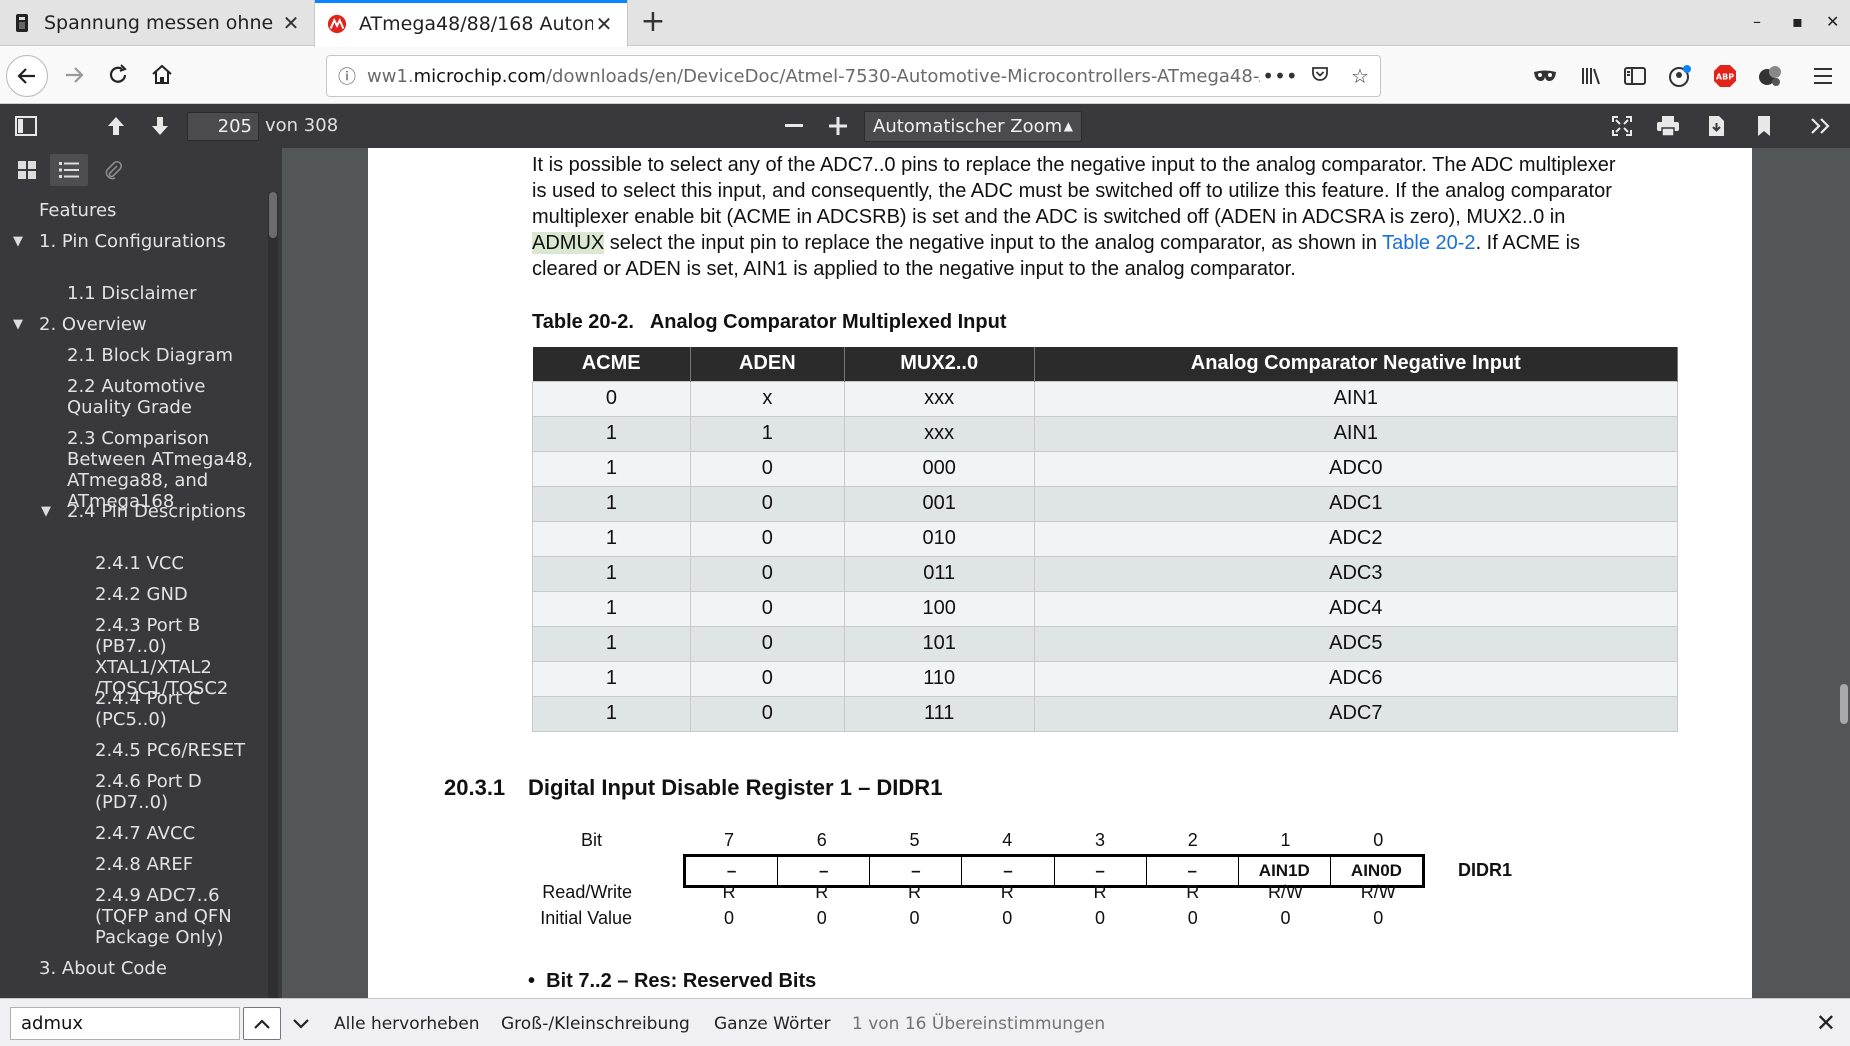 Image resolution: width=1850 pixels, height=1046 pixels. Describe the element at coordinates (103, 968) in the screenshot. I see `outline-item-label: 3. About Code` at that location.